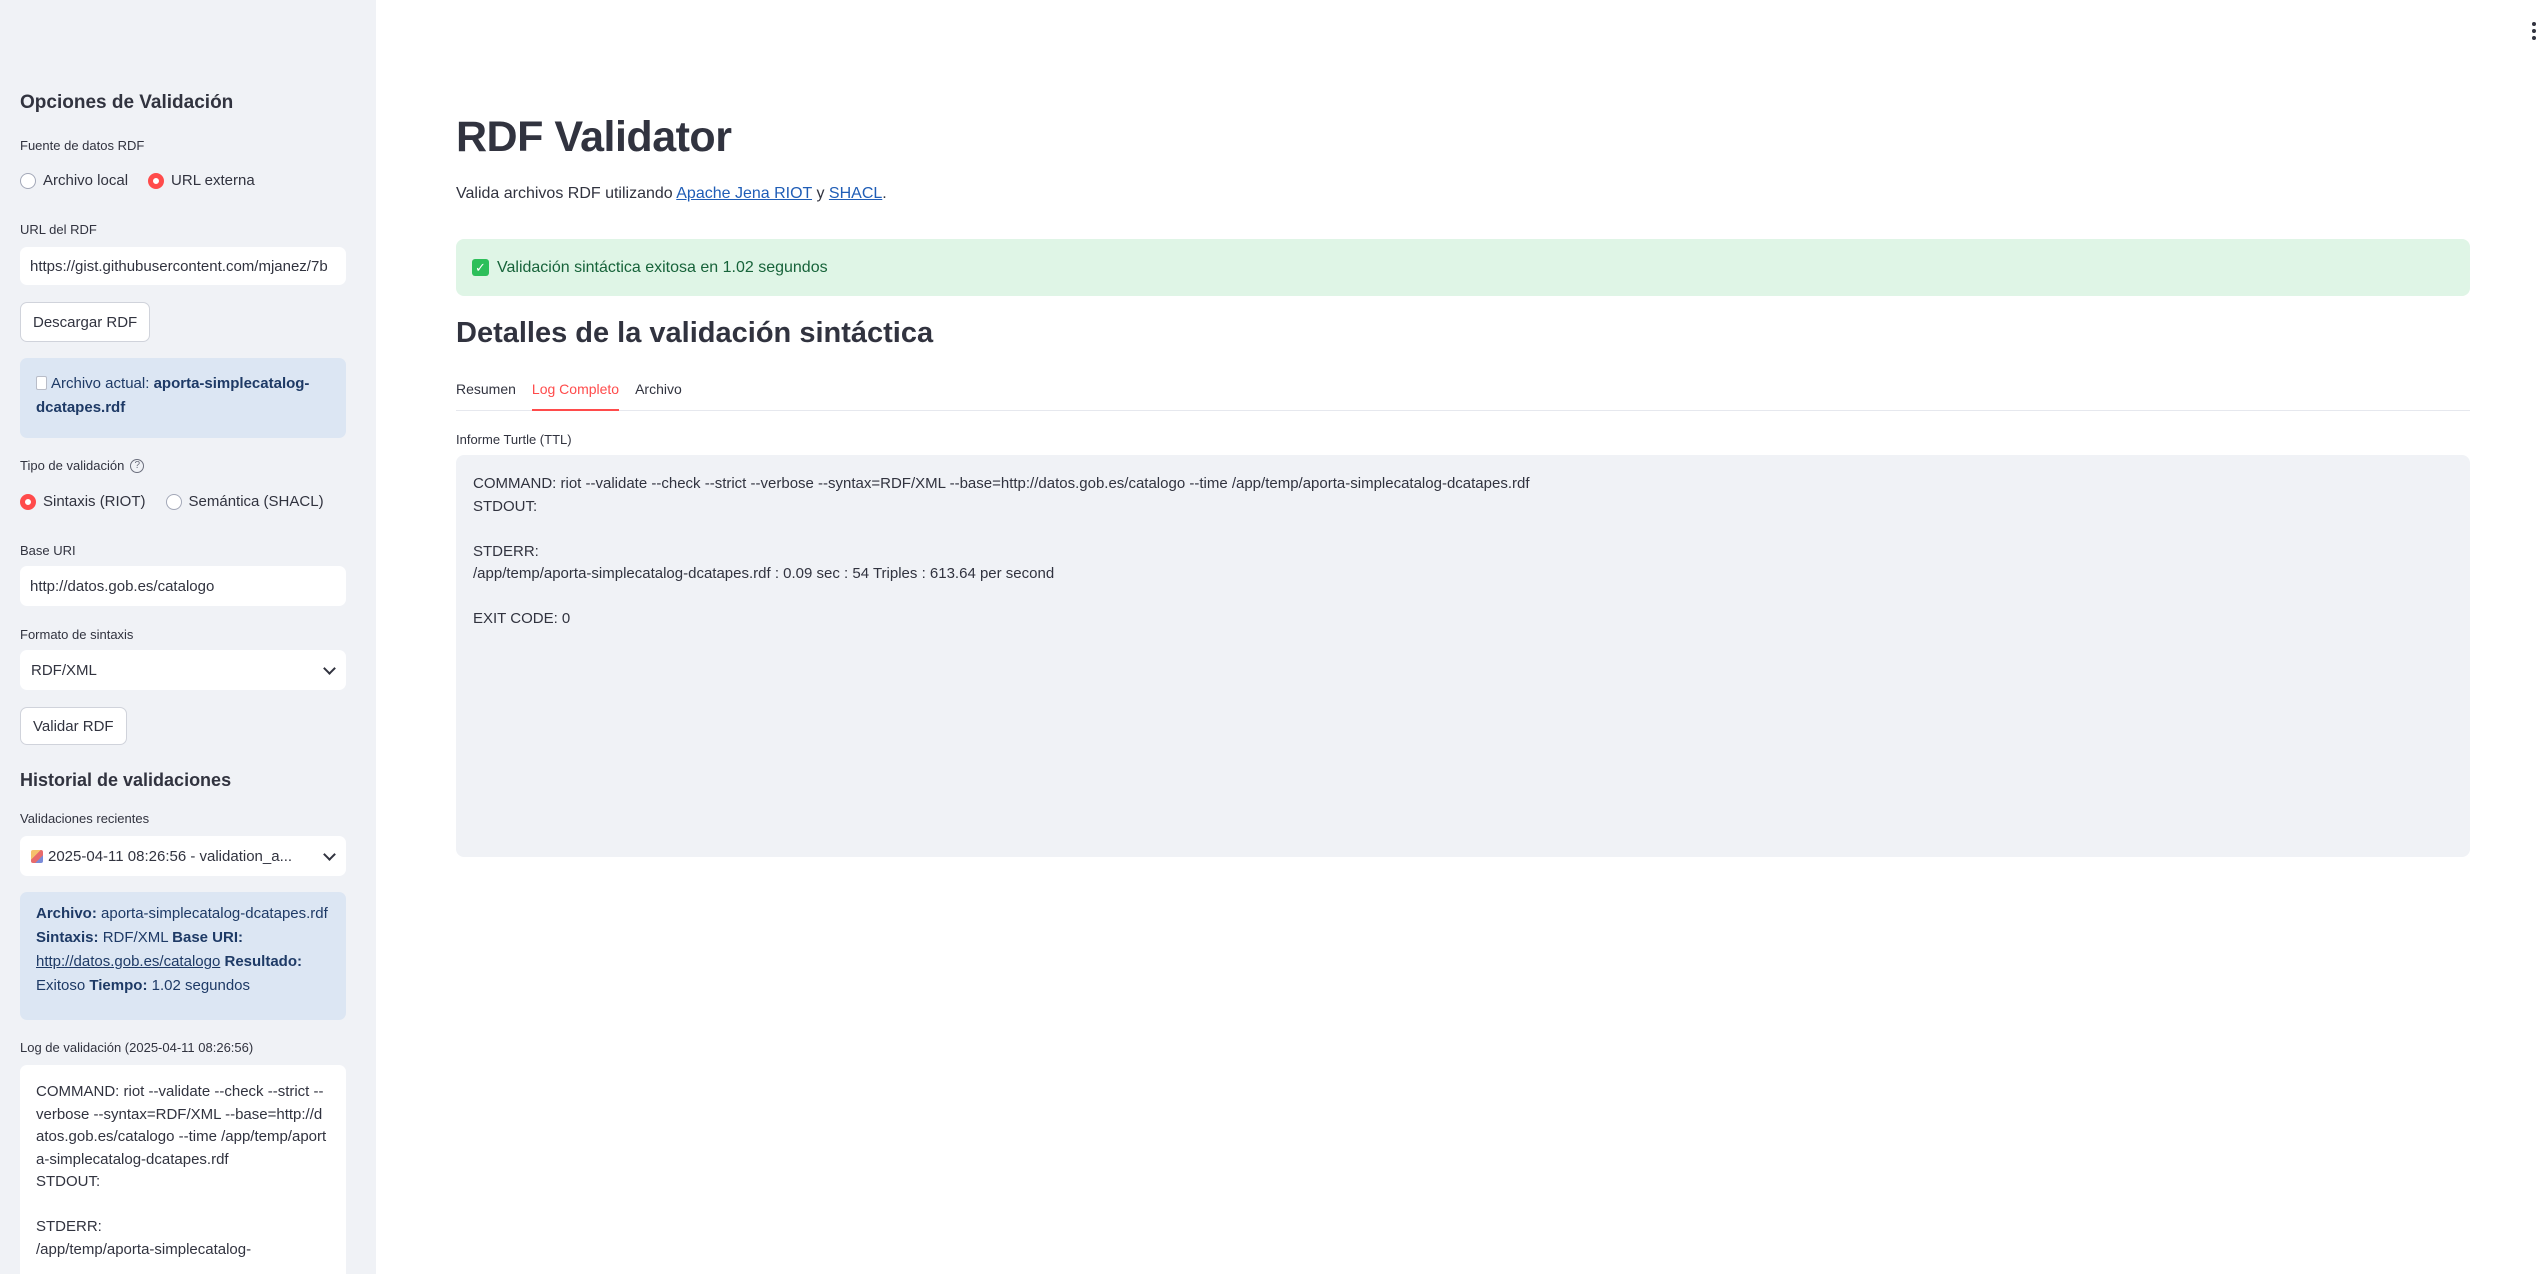 The width and height of the screenshot is (2546, 1274). I want to click on details-title: Detalles de la validación sintáctica, so click(695, 333).